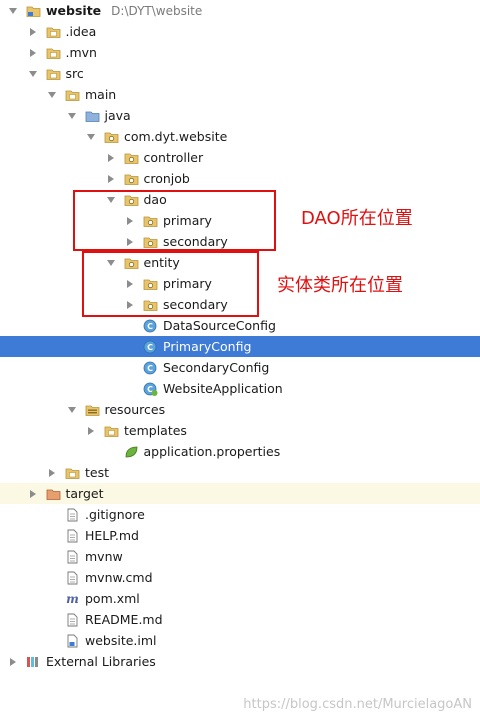 The width and height of the screenshot is (480, 722). What do you see at coordinates (84, 493) in the screenshot?
I see `tree-node-label: target` at bounding box center [84, 493].